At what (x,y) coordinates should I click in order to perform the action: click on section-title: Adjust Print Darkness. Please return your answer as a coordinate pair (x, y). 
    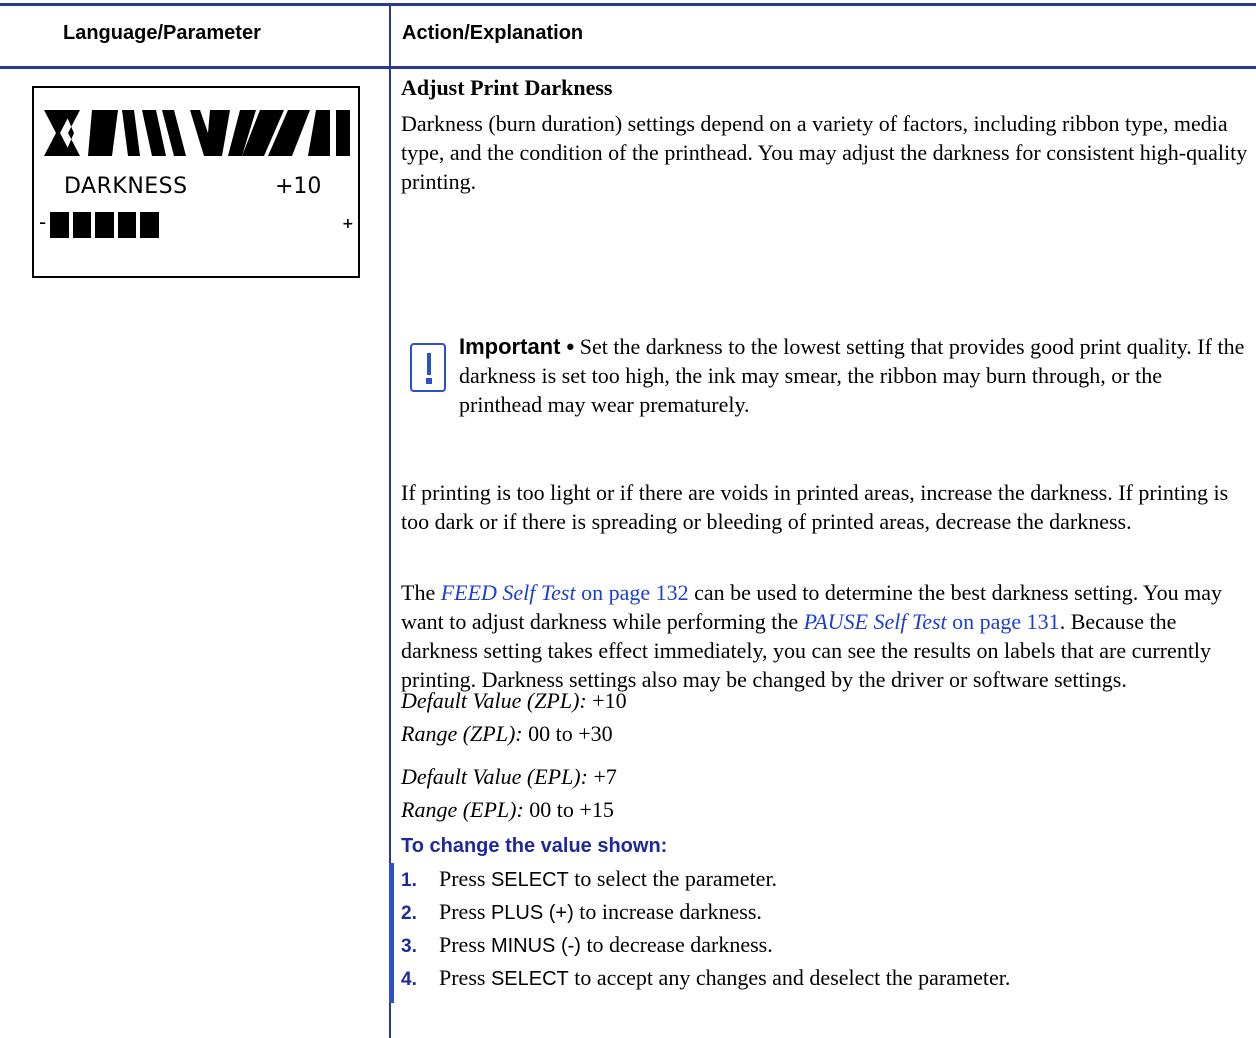
    Looking at the image, I should click on (507, 87).